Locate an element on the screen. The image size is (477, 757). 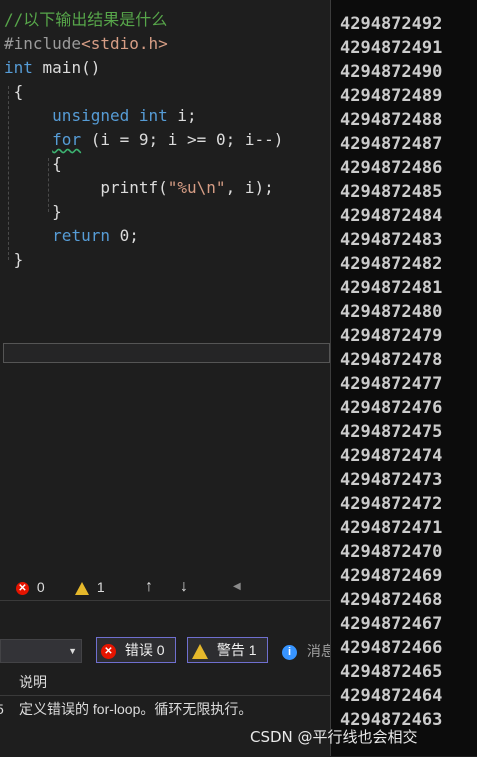
code-token: unsigned is located at coordinates (91, 115).